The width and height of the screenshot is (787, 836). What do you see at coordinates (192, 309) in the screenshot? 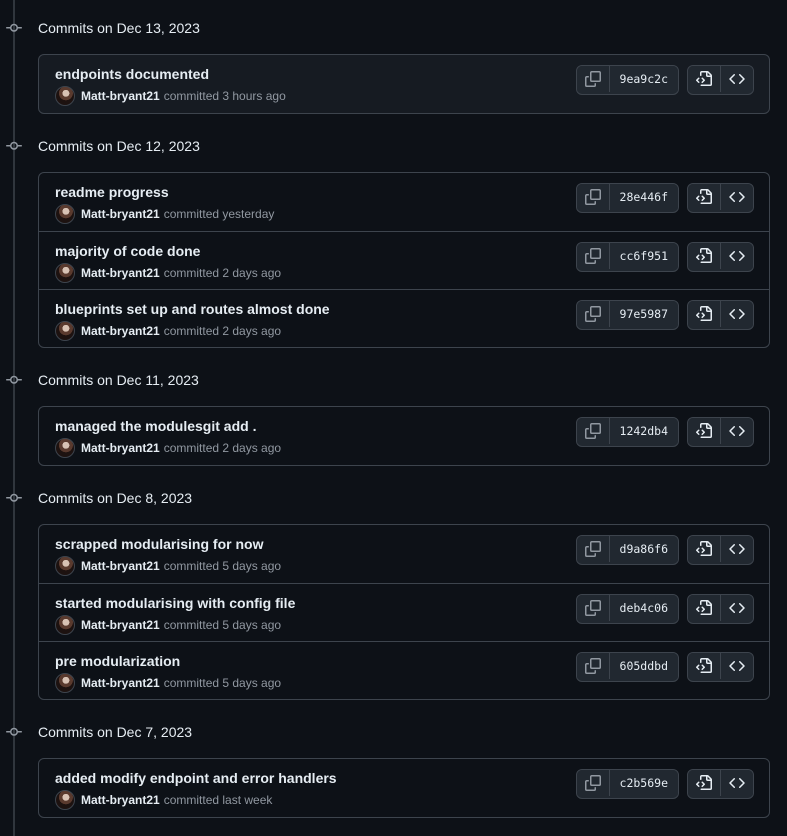
I see `commit-message-link: blueprints set up and routes almost done` at bounding box center [192, 309].